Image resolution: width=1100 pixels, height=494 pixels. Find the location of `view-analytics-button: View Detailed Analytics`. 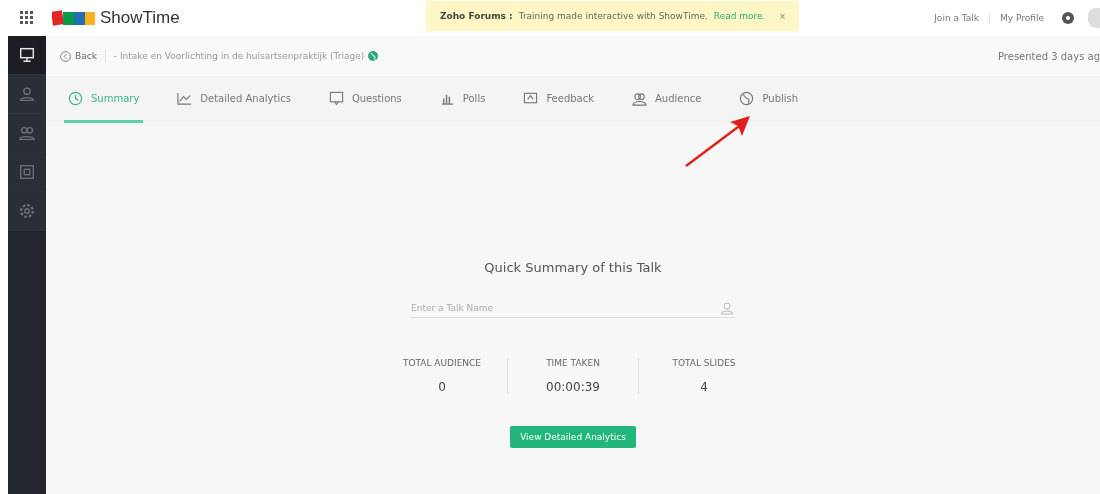

view-analytics-button: View Detailed Analytics is located at coordinates (573, 437).